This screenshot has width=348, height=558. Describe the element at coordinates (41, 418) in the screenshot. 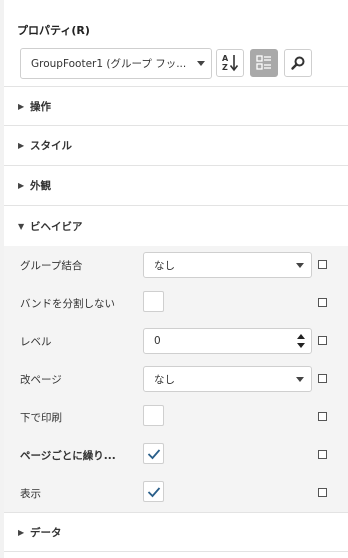

I see `property-label: 下で印刷` at that location.